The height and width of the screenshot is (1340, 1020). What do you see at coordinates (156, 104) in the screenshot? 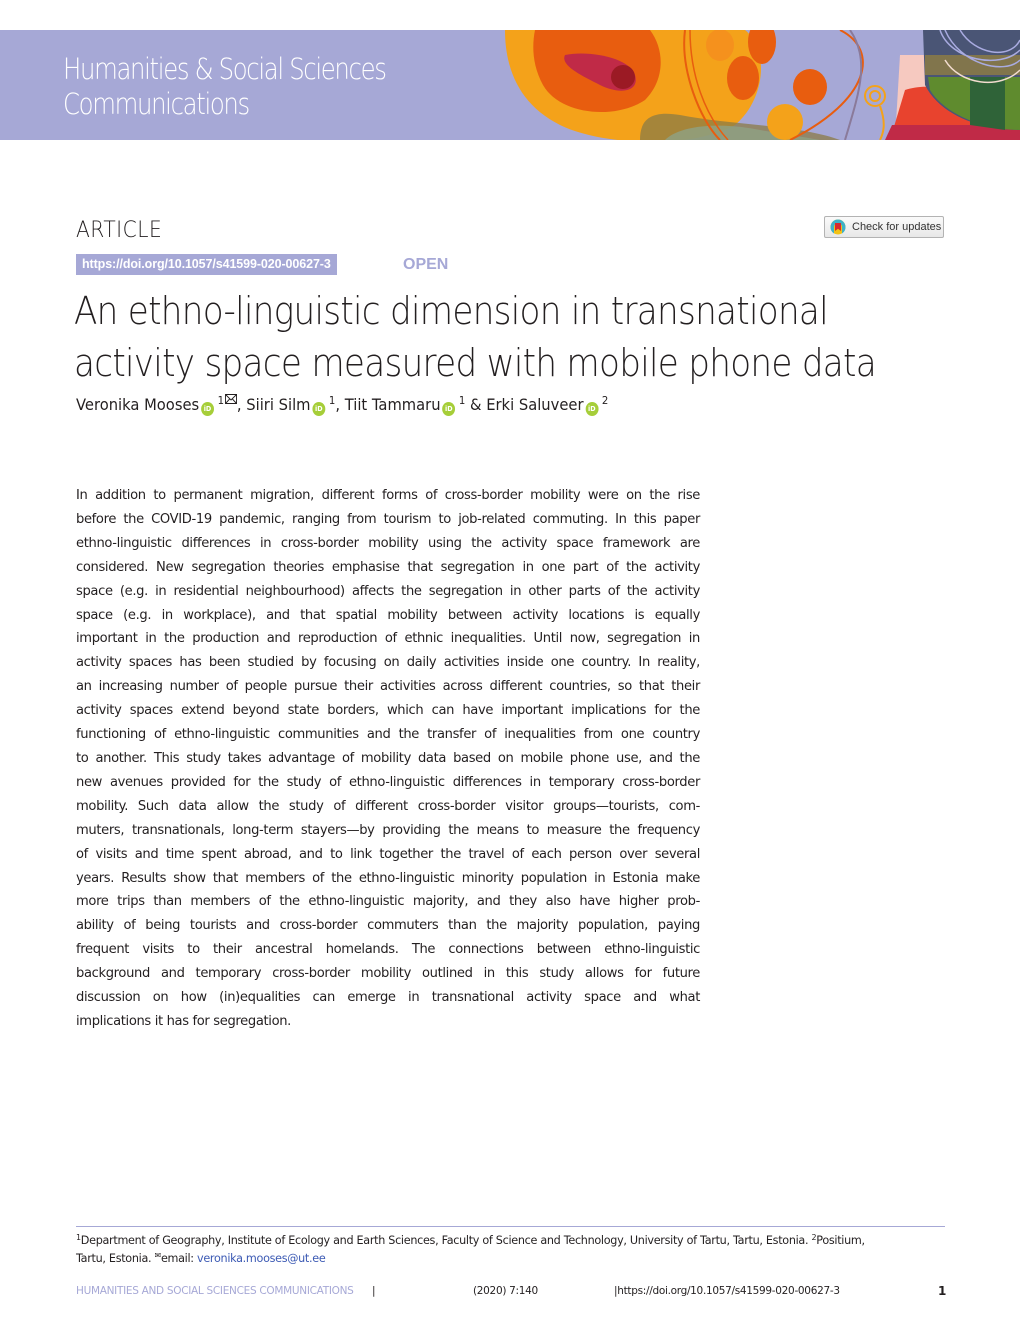
I see `journal-name-line2: Communications` at bounding box center [156, 104].